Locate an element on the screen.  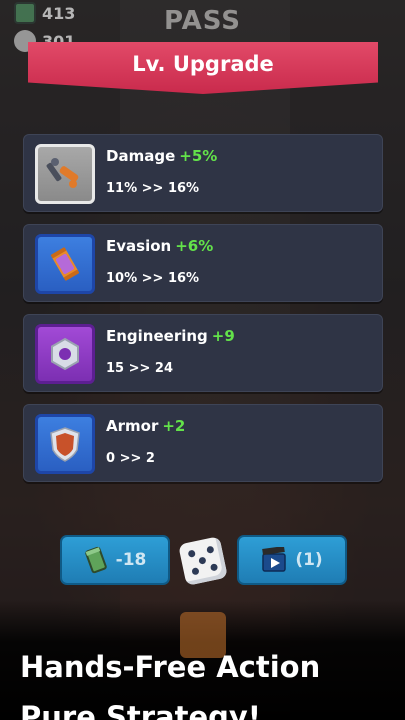
wrench-gun-icon is located at coordinates (65, 174).